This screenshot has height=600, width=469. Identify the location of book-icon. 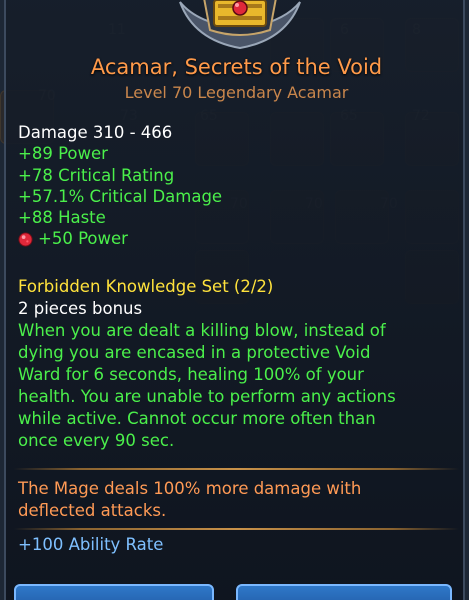
(240, 13).